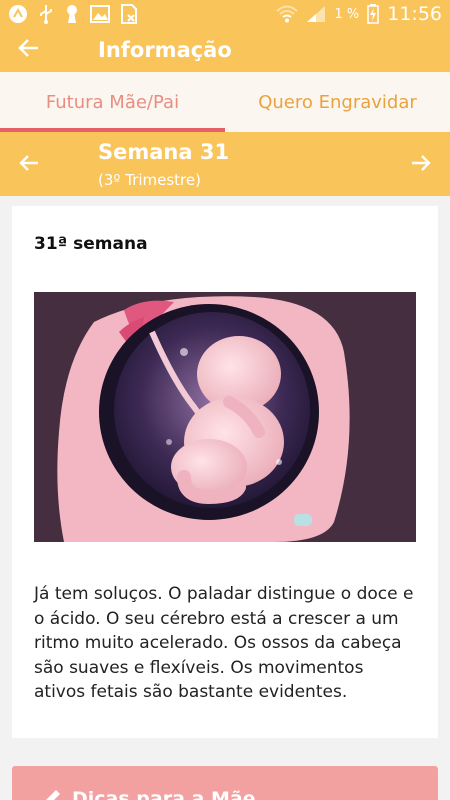 The height and width of the screenshot is (800, 450). I want to click on week-navigator: Semana 31 (3º Trimestre), so click(225, 164).